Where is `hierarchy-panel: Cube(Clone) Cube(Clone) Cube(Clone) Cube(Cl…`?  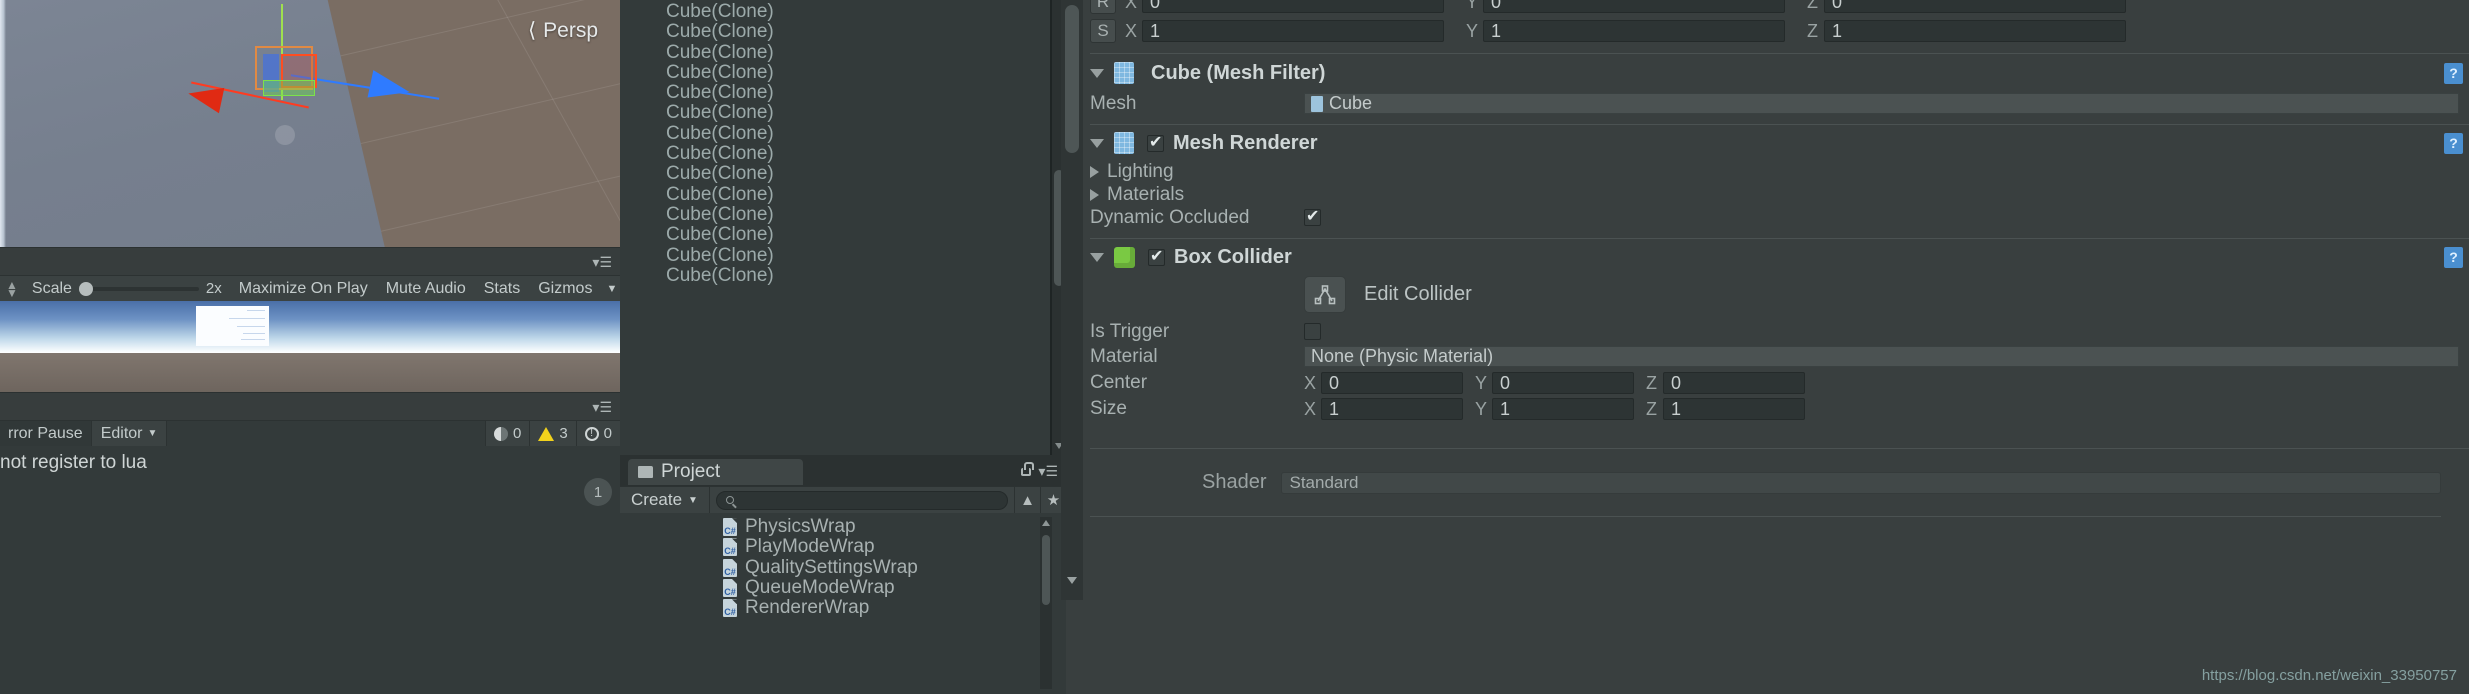 hierarchy-panel: Cube(Clone) Cube(Clone) Cube(Clone) Cube(Cl… is located at coordinates (835, 227).